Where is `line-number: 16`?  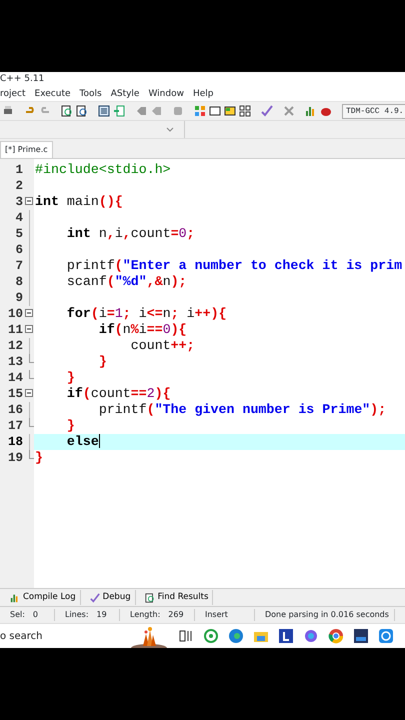 line-number: 16 is located at coordinates (15, 410).